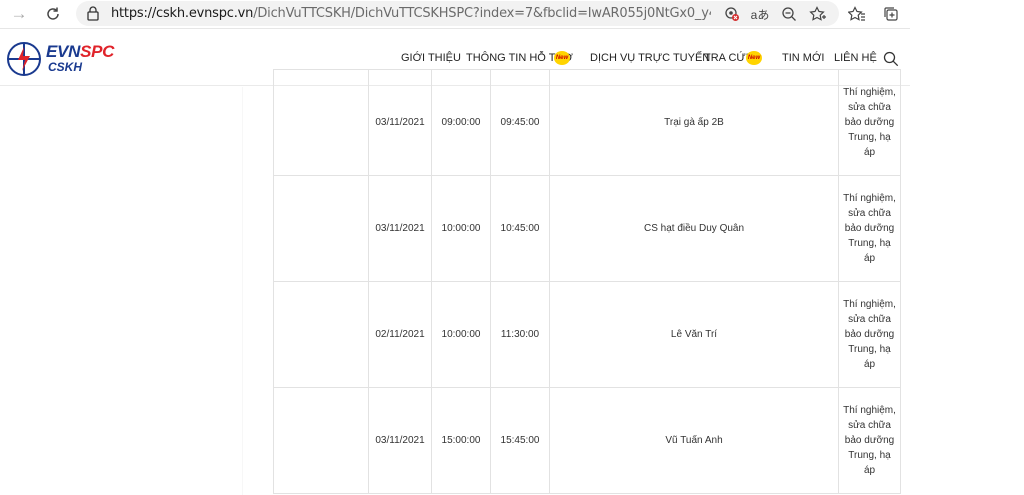  Describe the element at coordinates (818, 14) in the screenshot. I see `favorite-add-icon` at that location.